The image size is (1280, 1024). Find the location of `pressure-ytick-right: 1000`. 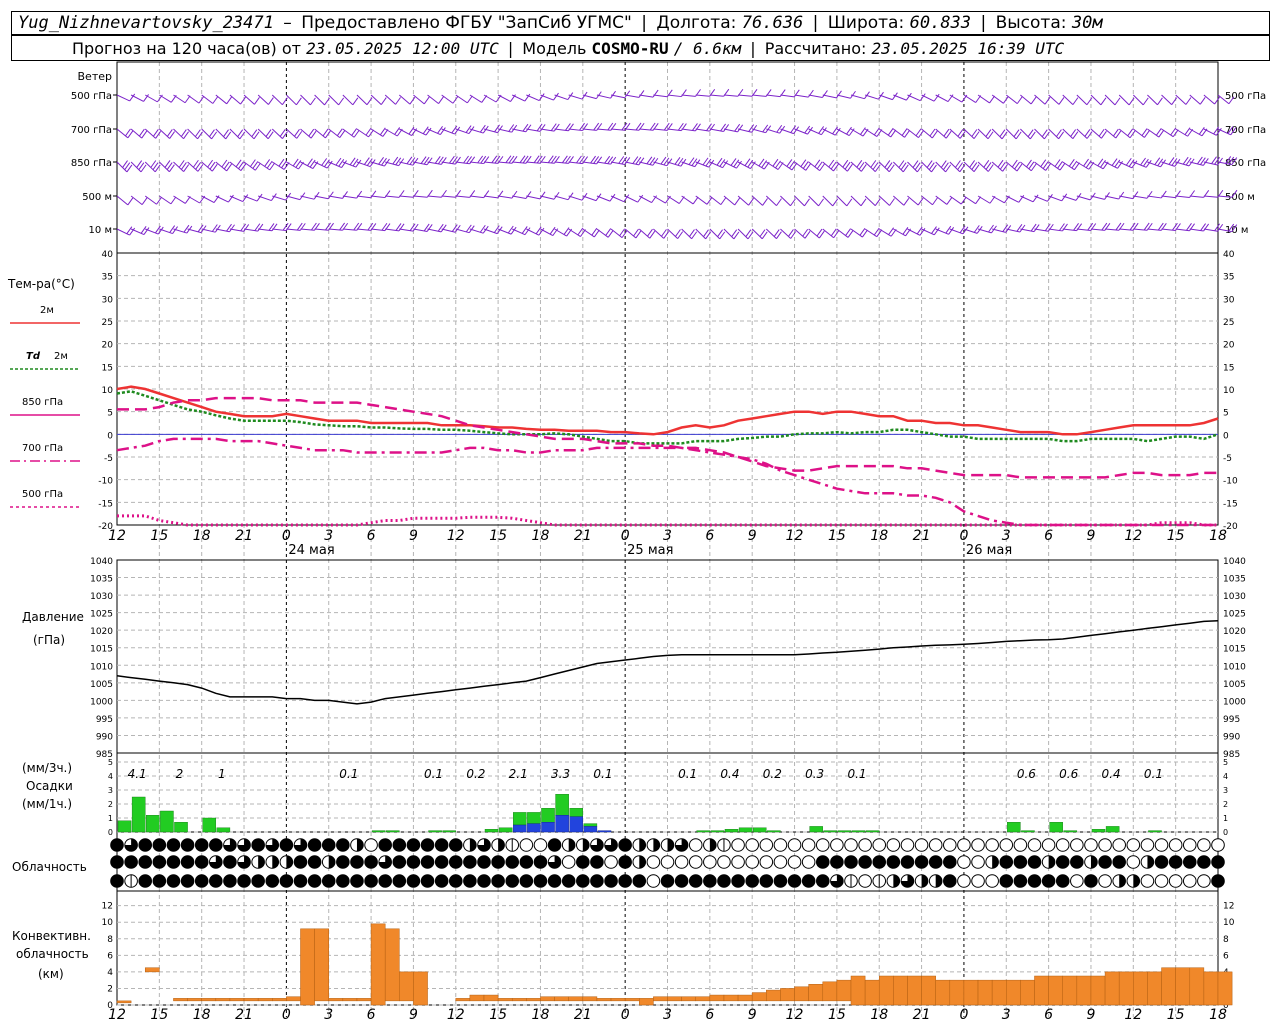

pressure-ytick-right: 1000 is located at coordinates (1234, 702).